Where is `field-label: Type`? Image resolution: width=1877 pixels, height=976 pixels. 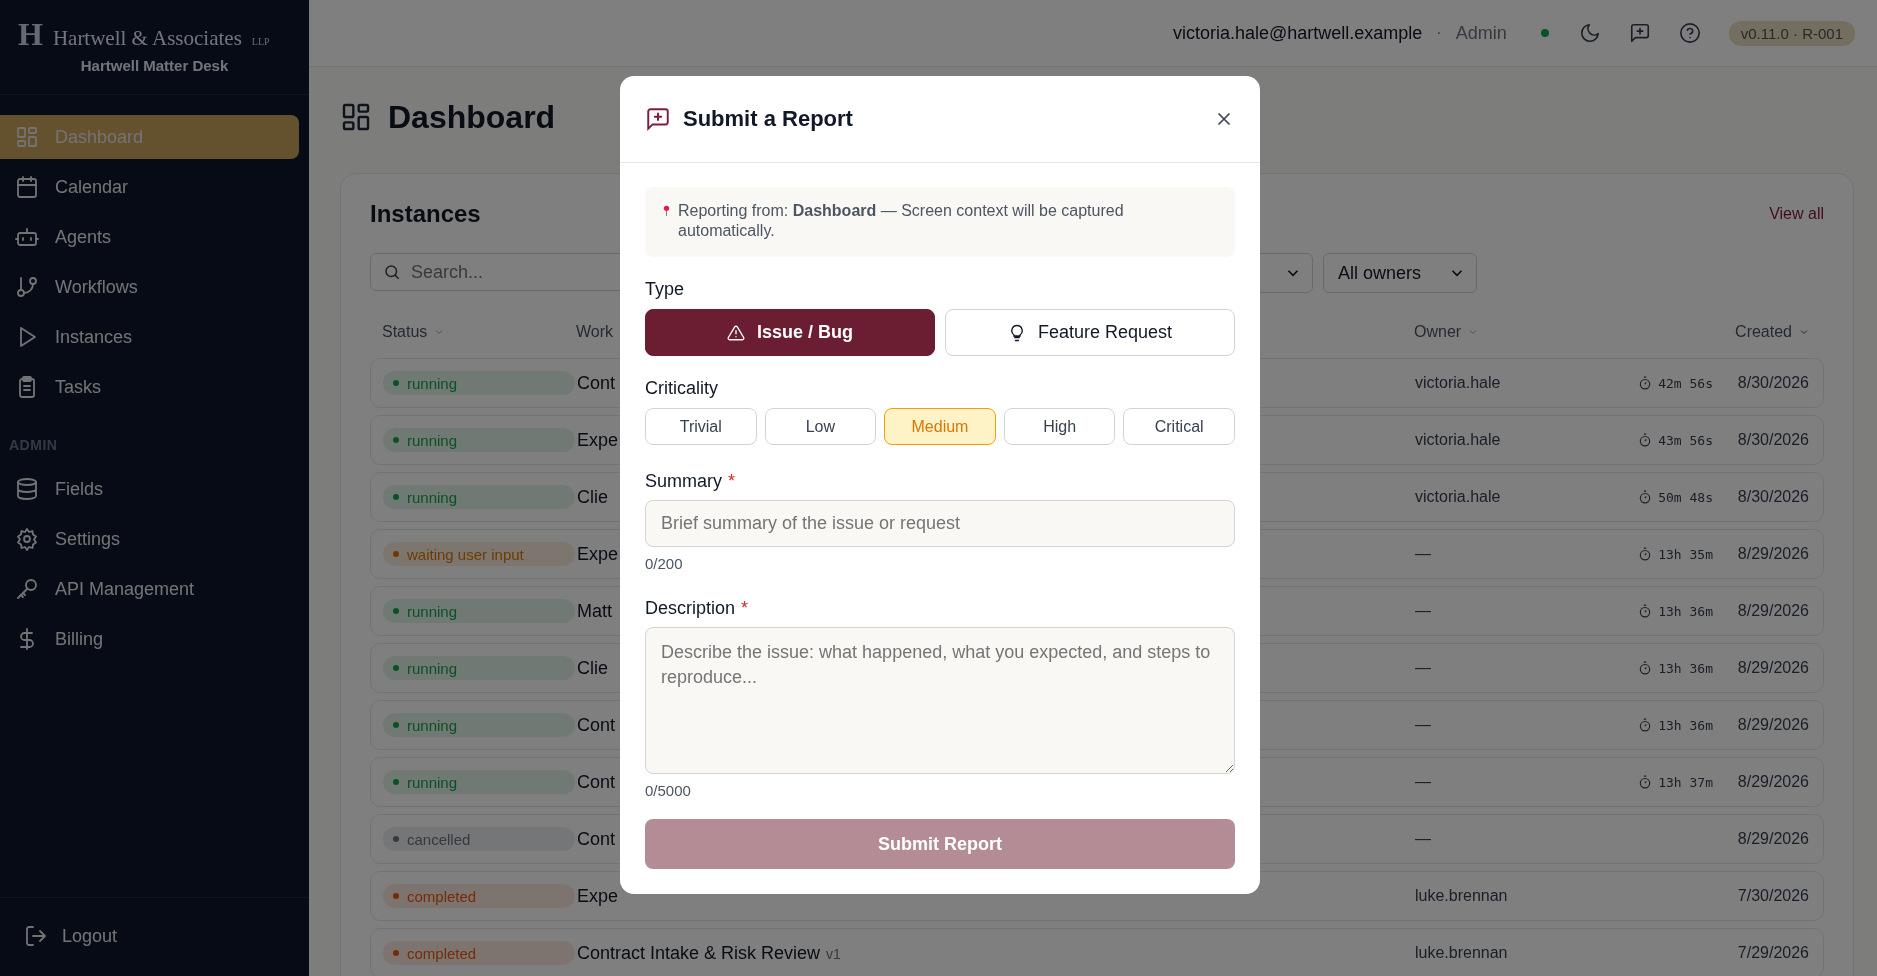
field-label: Type is located at coordinates (665, 289).